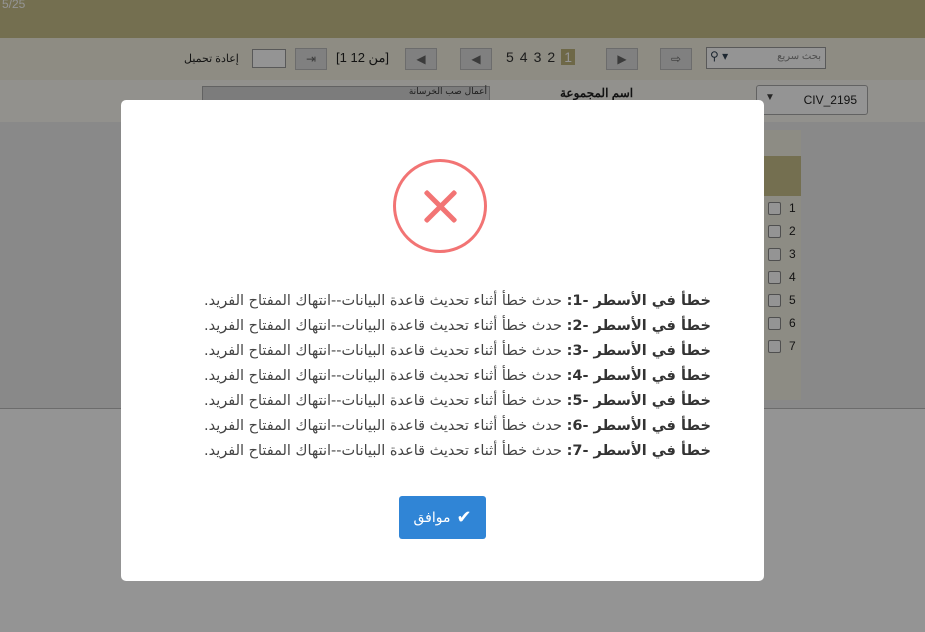  Describe the element at coordinates (638, 401) in the screenshot. I see `error-line-prefix: خطأ في الأسطر -5:` at that location.